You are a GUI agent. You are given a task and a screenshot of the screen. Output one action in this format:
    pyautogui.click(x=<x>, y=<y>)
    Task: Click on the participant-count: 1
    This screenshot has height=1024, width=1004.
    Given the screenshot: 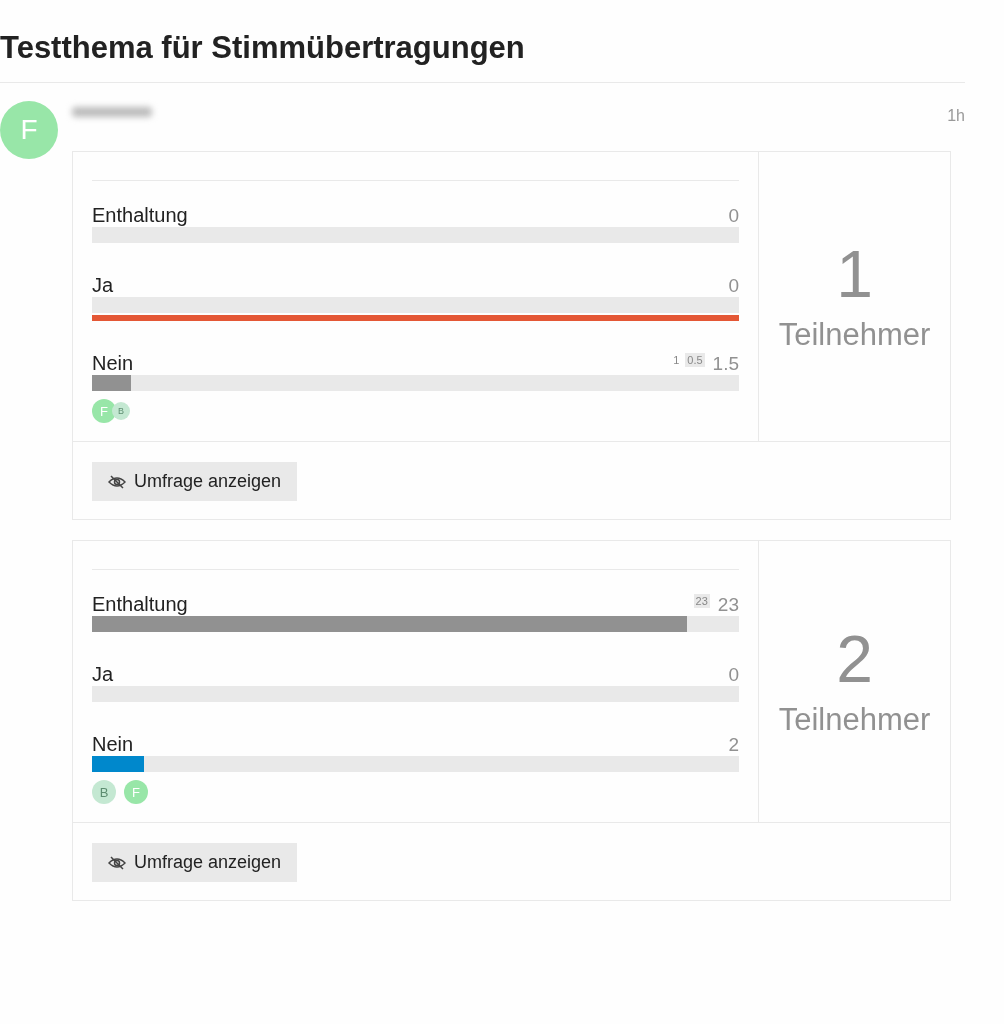 What is the action you would take?
    pyautogui.click(x=854, y=273)
    